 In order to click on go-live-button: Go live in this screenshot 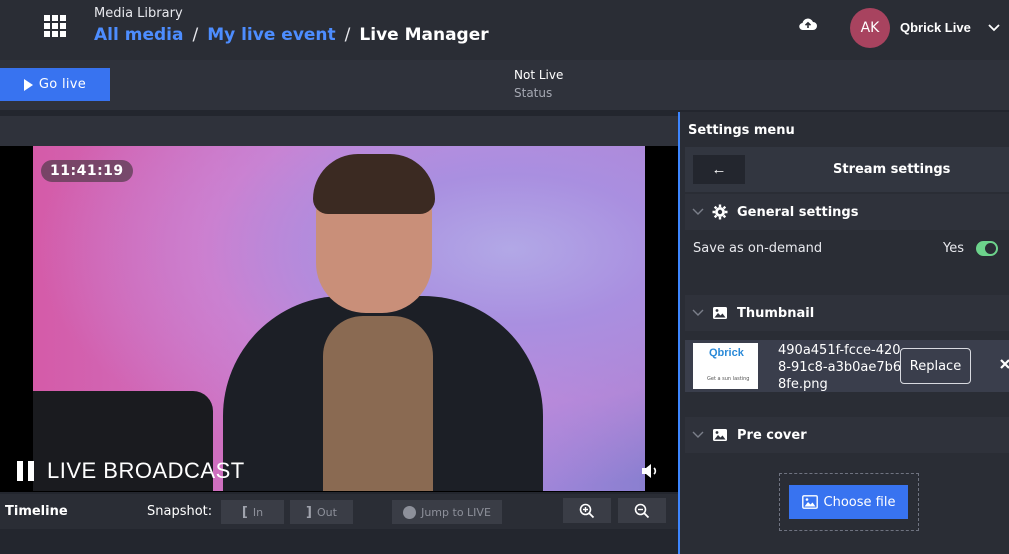, I will do `click(55, 84)`.